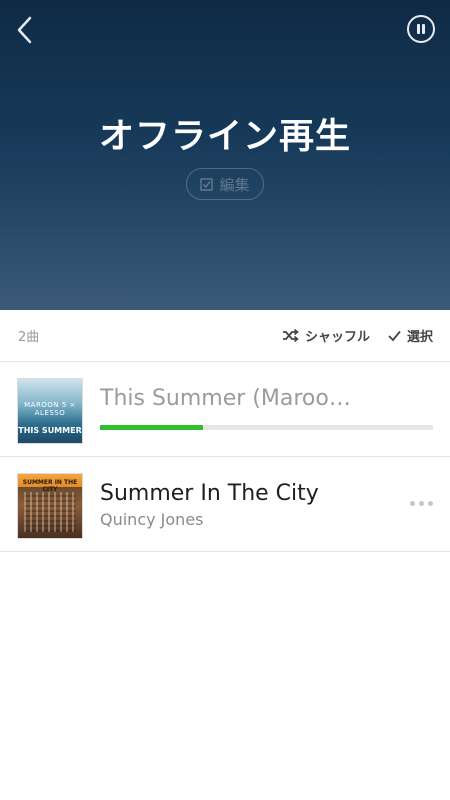  Describe the element at coordinates (234, 184) in the screenshot. I see `edit-label: 編集` at that location.